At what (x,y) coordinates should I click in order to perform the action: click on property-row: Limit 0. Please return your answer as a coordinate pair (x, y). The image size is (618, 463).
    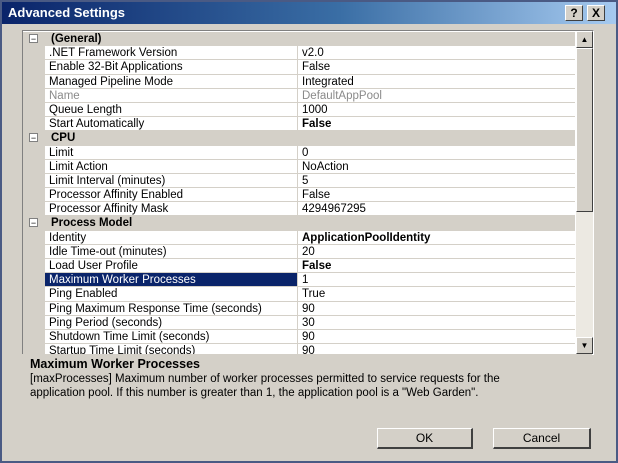
    Looking at the image, I should click on (299, 152).